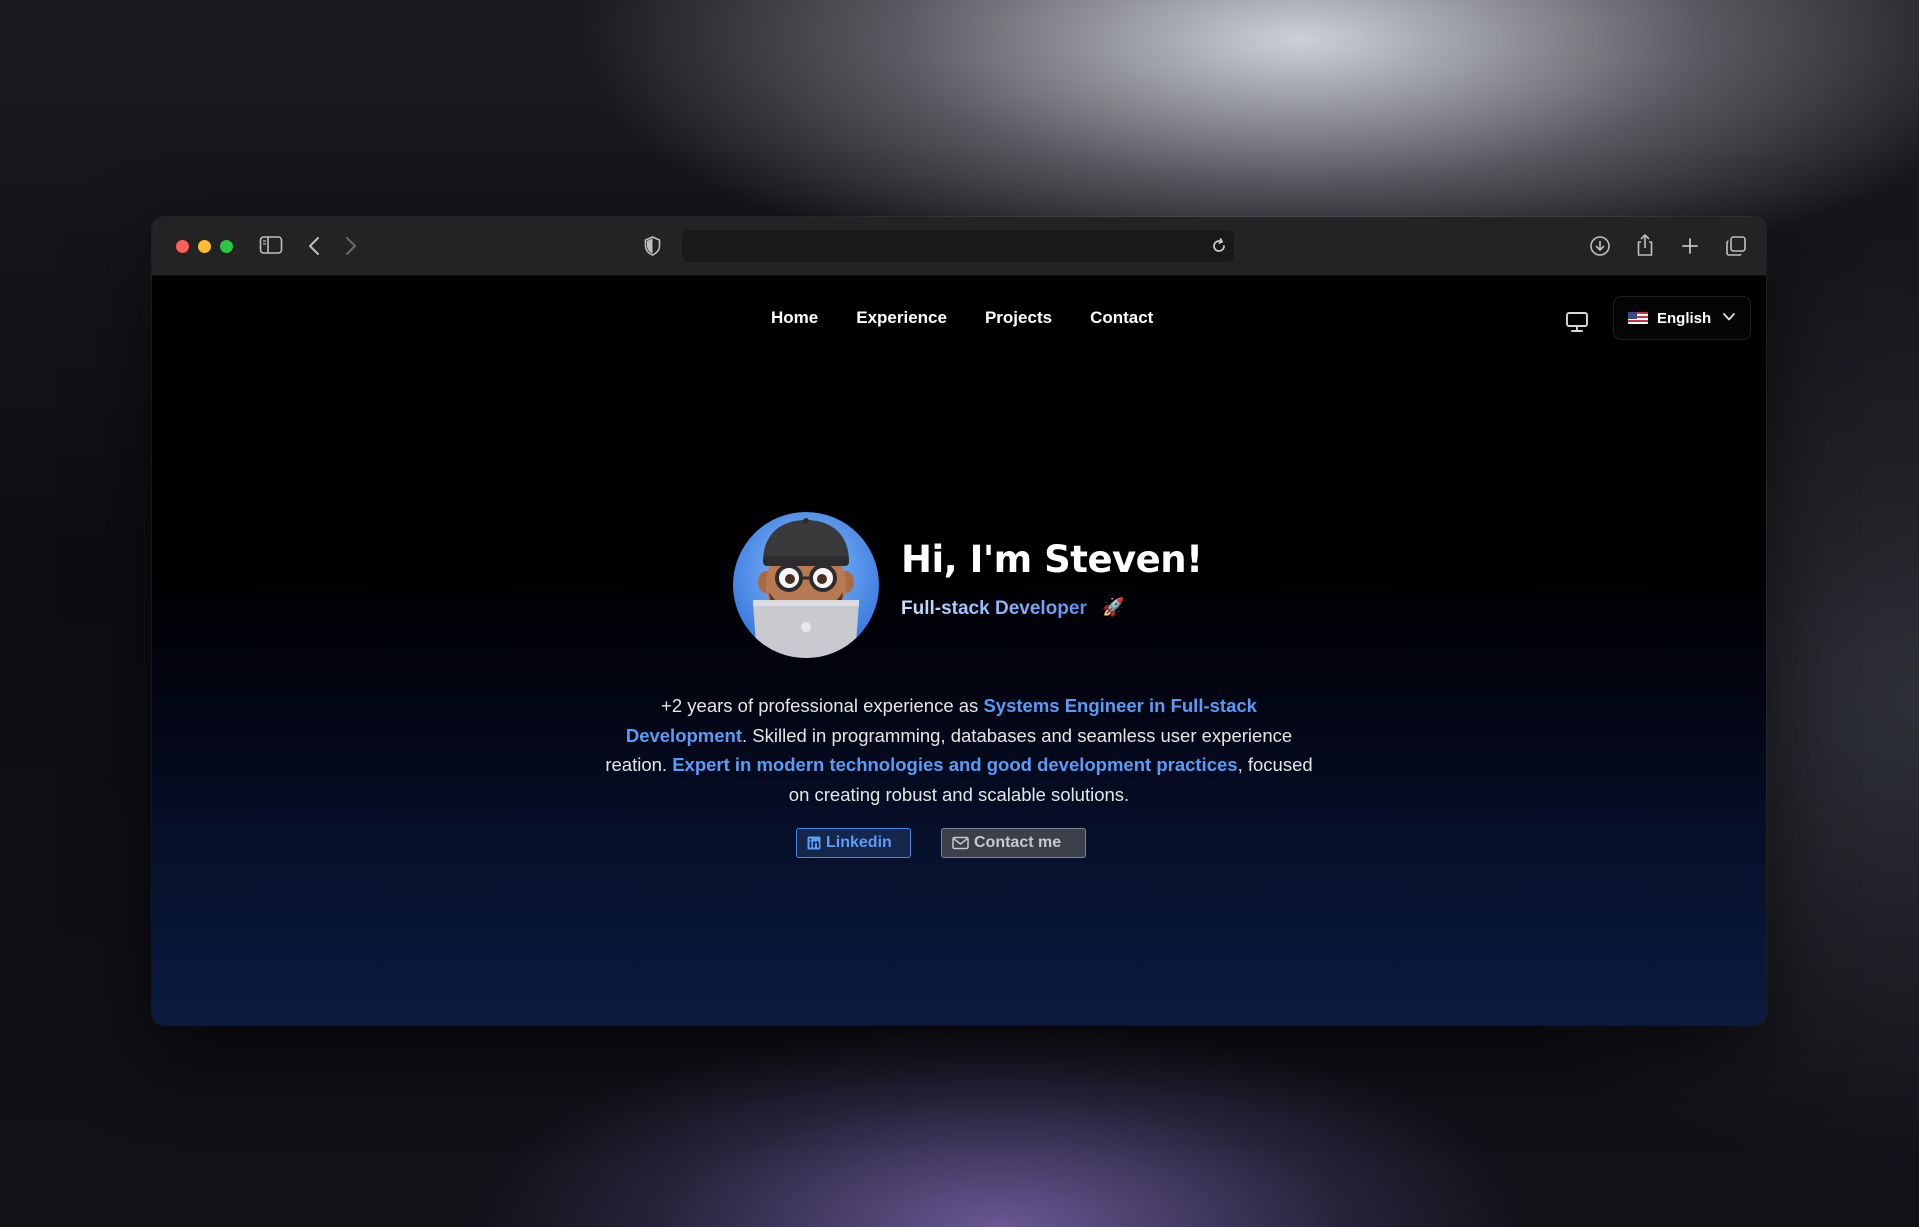 Image resolution: width=1919 pixels, height=1227 pixels. What do you see at coordinates (994, 608) in the screenshot?
I see `hero-subtitle: Full-stack Developer` at bounding box center [994, 608].